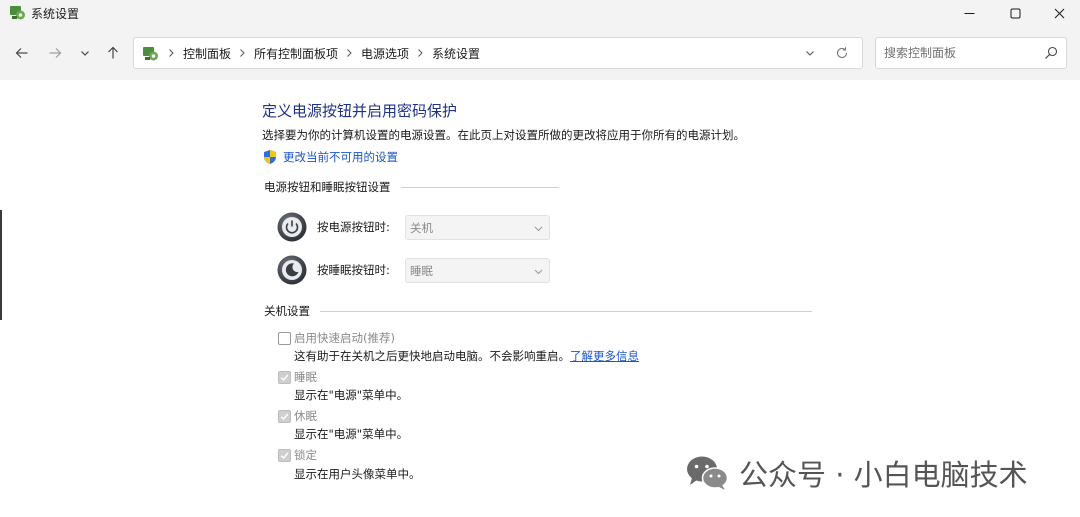  What do you see at coordinates (351, 434) in the screenshot?
I see `hibernate-description: 显示在"电源"菜单中。` at bounding box center [351, 434].